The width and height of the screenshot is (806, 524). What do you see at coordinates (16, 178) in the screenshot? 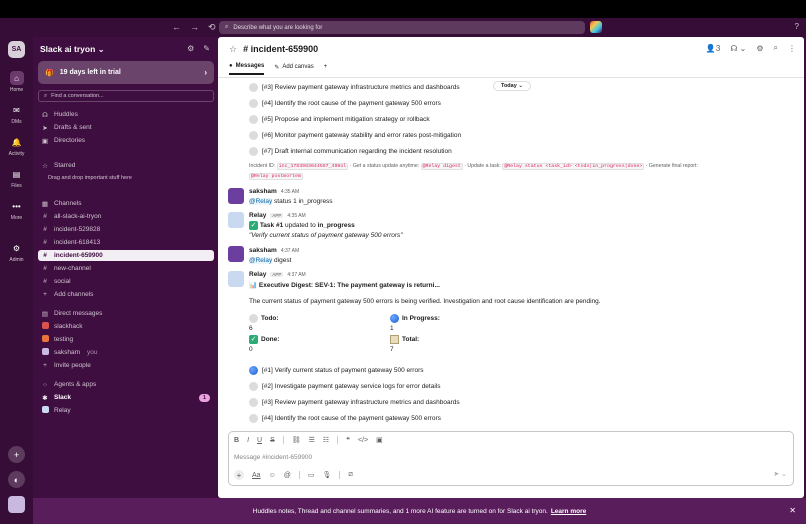
I see `rail-files: ▤ Files` at bounding box center [16, 178].